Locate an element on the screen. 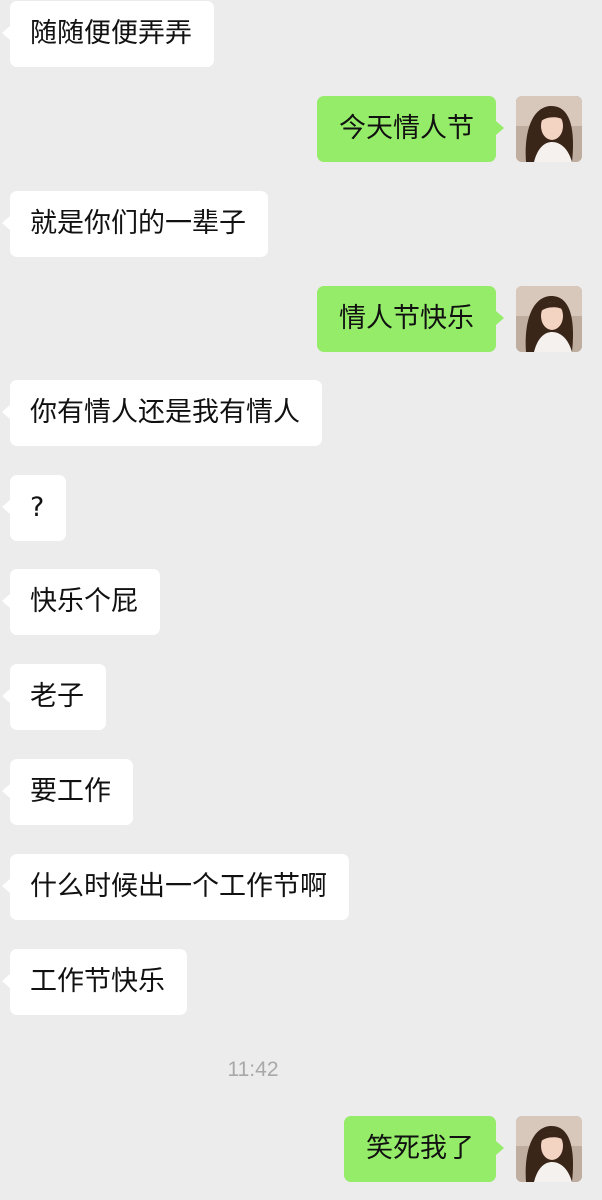 This screenshot has height=1200, width=602. message-text: 笑死我了 is located at coordinates (420, 1148).